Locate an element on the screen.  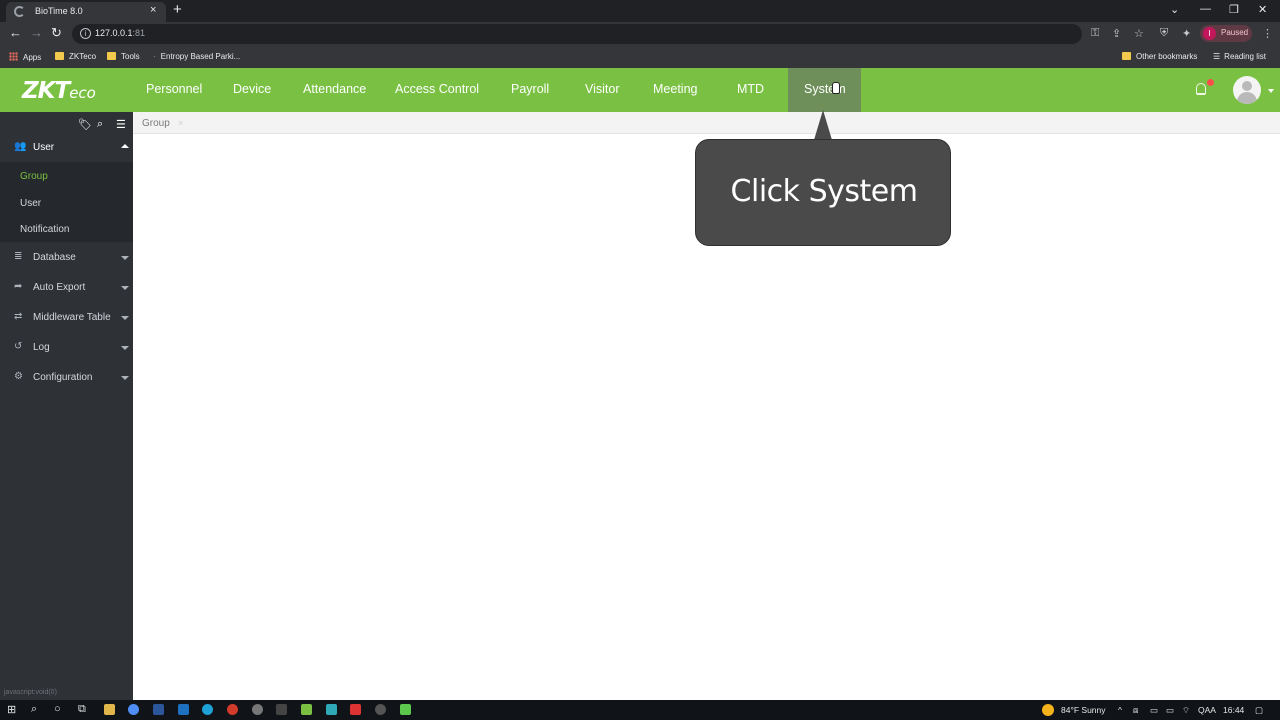
menu-meeting: Meeting is located at coordinates (675, 89).